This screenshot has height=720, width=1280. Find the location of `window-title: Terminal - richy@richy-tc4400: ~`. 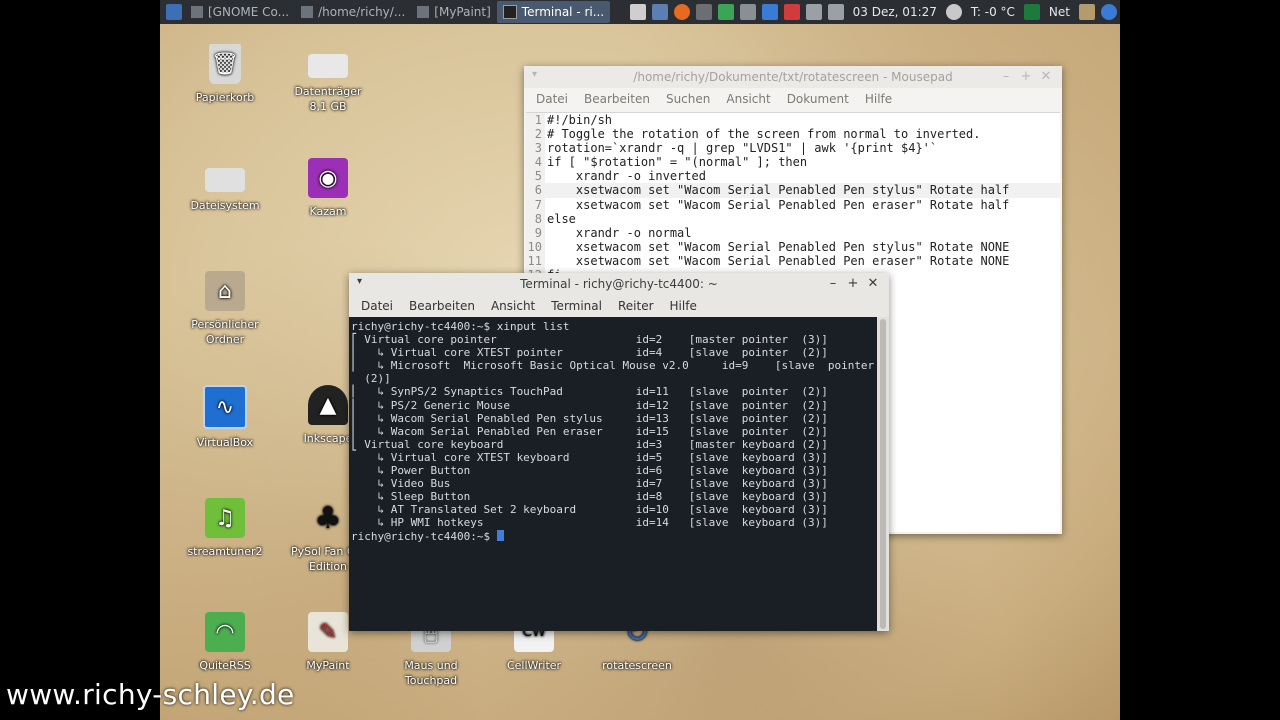

window-title: Terminal - richy@richy-tc4400: ~ is located at coordinates (619, 284).